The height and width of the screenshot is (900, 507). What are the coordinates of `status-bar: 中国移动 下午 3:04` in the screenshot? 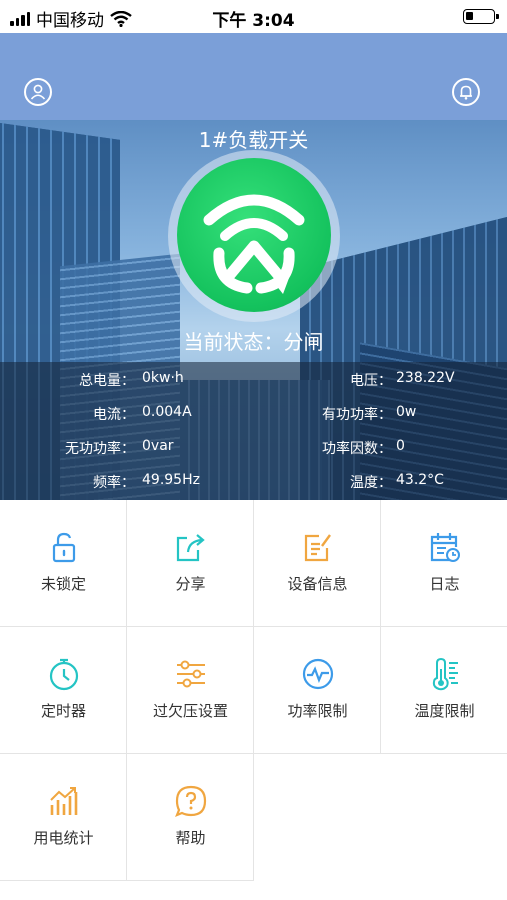 It's located at (253, 16).